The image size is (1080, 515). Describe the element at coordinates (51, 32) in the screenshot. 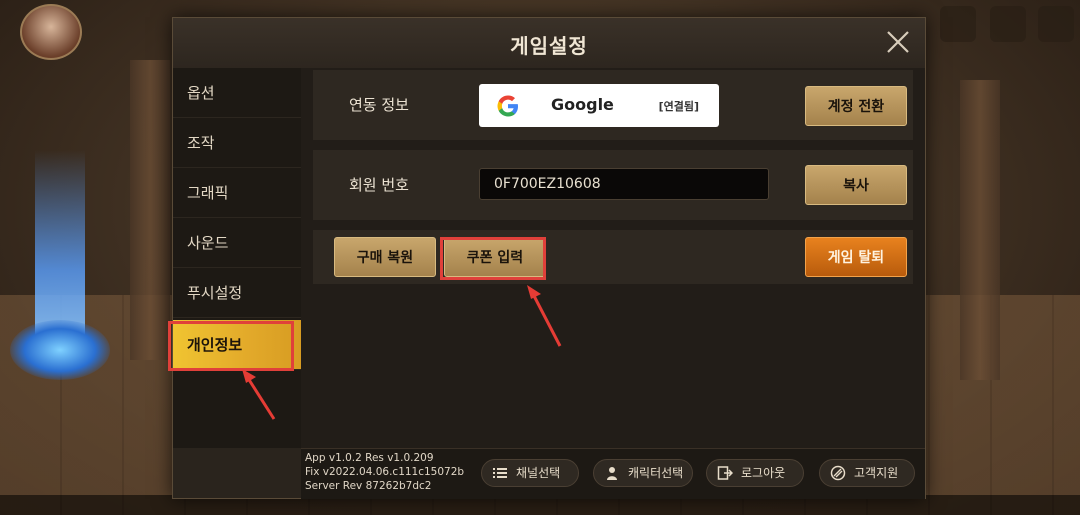

I see `player-avatar` at that location.